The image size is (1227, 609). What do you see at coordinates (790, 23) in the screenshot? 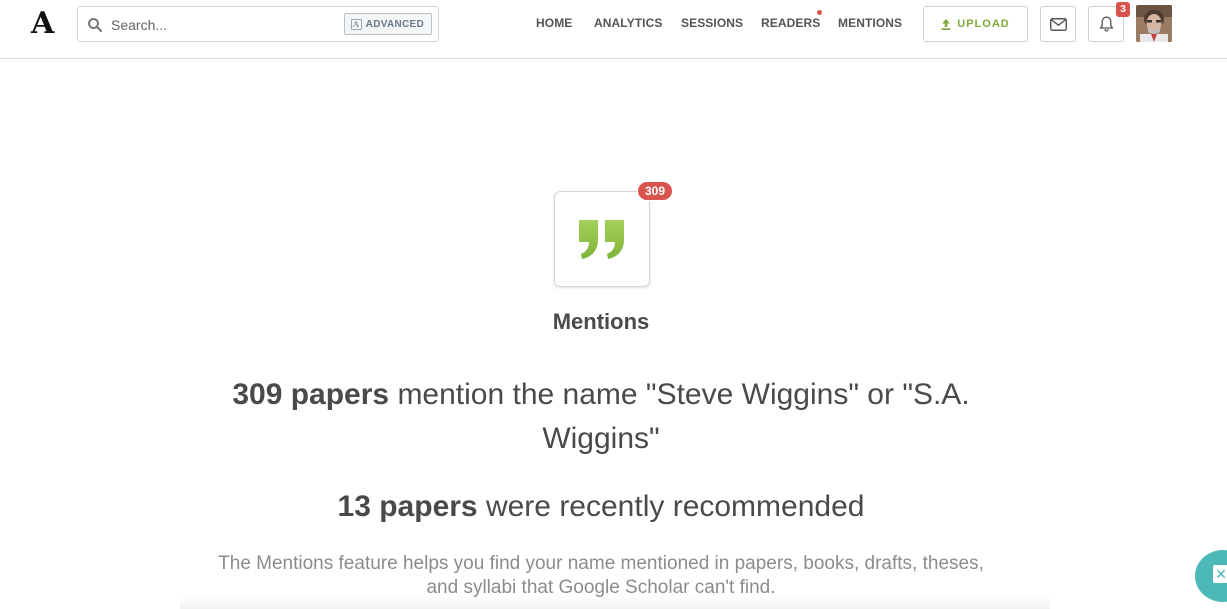
I see `nav-readers: READERS` at bounding box center [790, 23].